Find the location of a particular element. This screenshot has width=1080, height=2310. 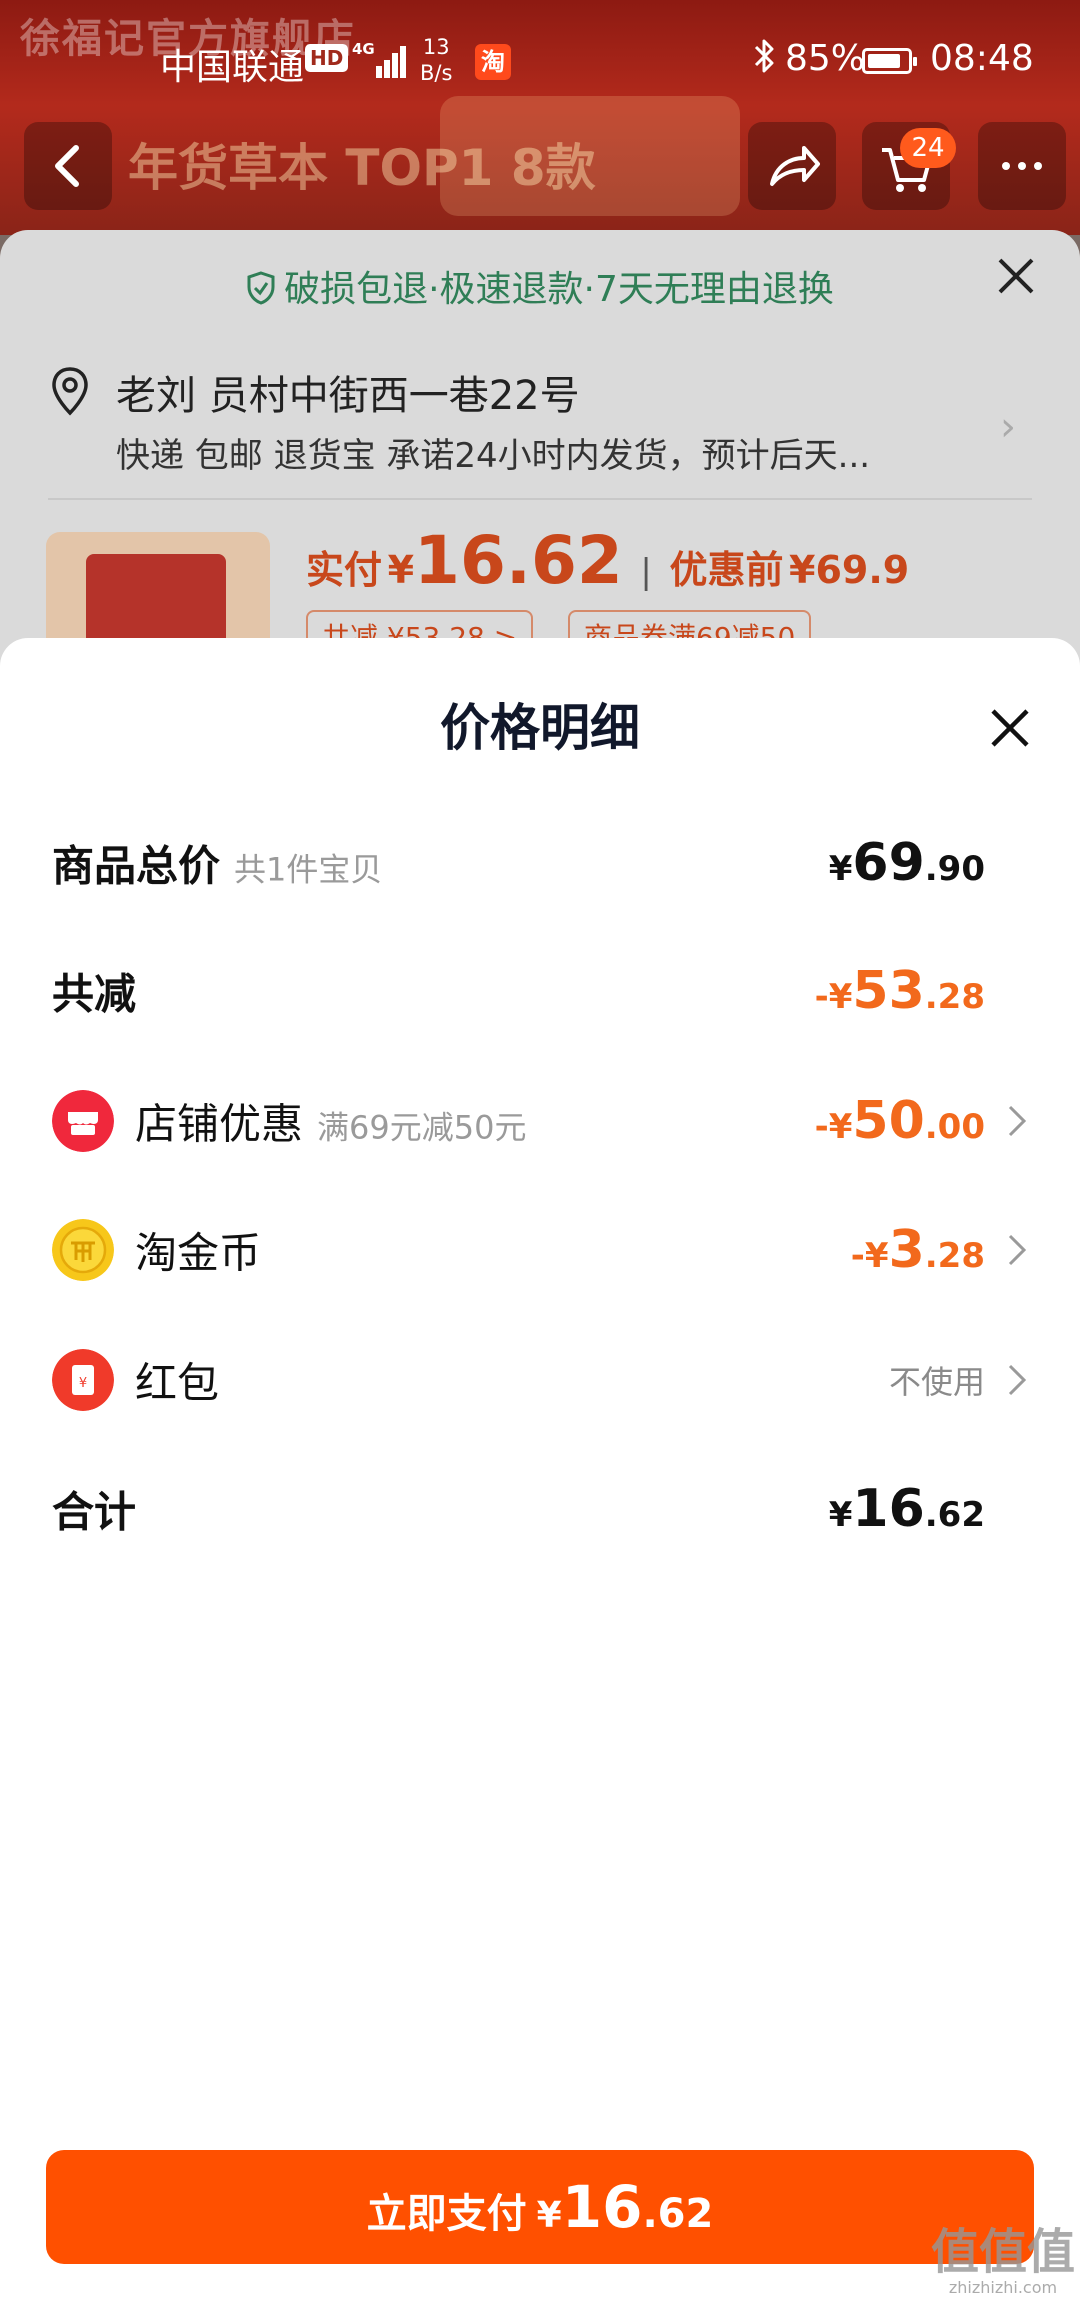

shield-check-icon is located at coordinates (261, 288).